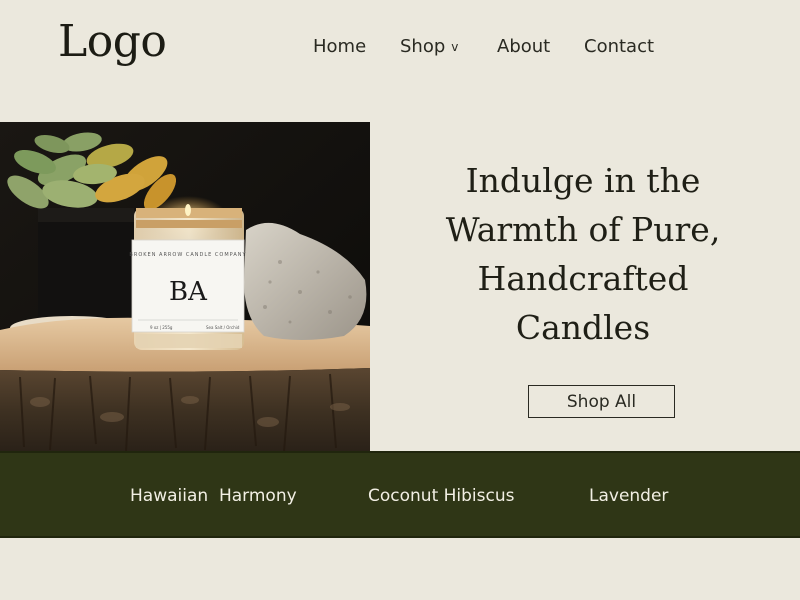 The image size is (800, 600). I want to click on hero-heading-line-3: Handcrafted, so click(583, 278).